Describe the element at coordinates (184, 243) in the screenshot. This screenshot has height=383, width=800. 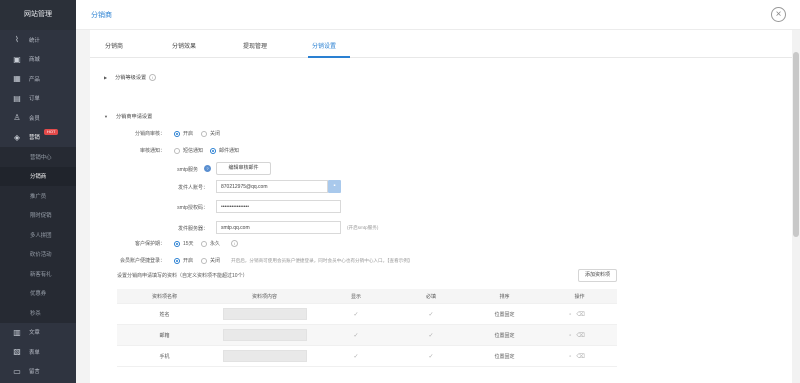
I see `protect-15-radio: 15天` at that location.